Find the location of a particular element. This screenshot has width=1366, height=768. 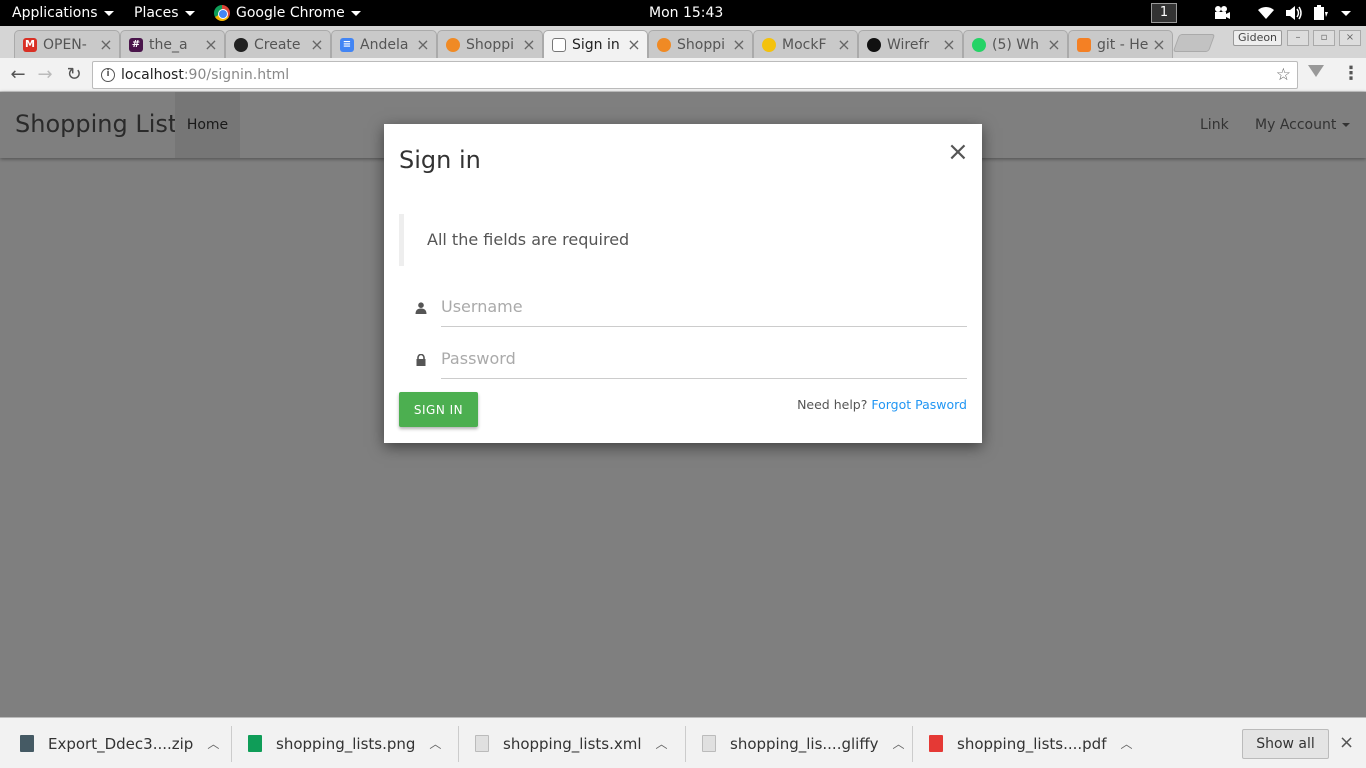

archive-file-icon is located at coordinates (27, 743).